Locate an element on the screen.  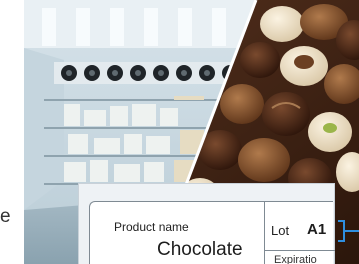
lot-value: A1 is located at coordinates (317, 229).